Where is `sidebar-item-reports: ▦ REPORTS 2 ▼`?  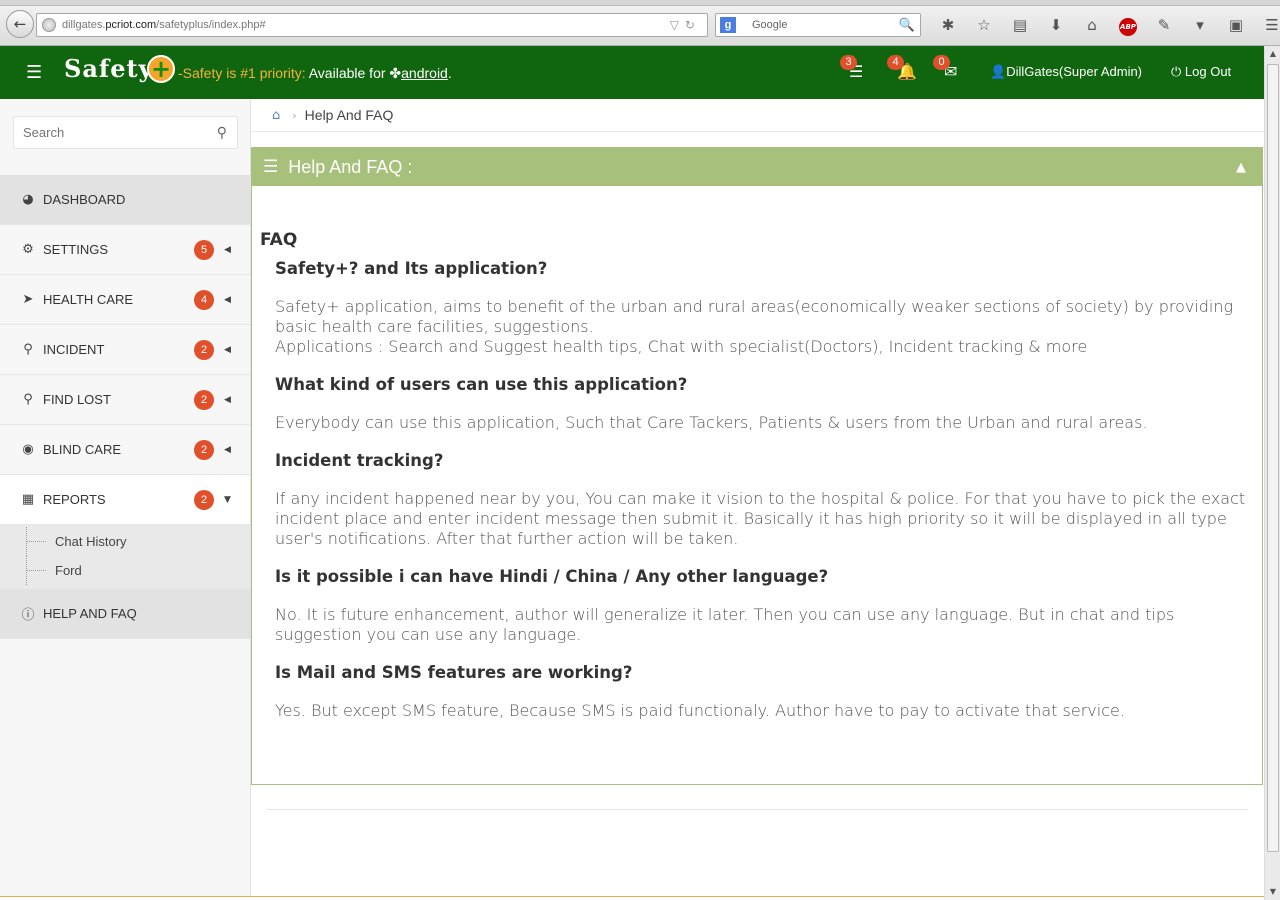
sidebar-item-reports: ▦ REPORTS 2 ▼ is located at coordinates (125, 500).